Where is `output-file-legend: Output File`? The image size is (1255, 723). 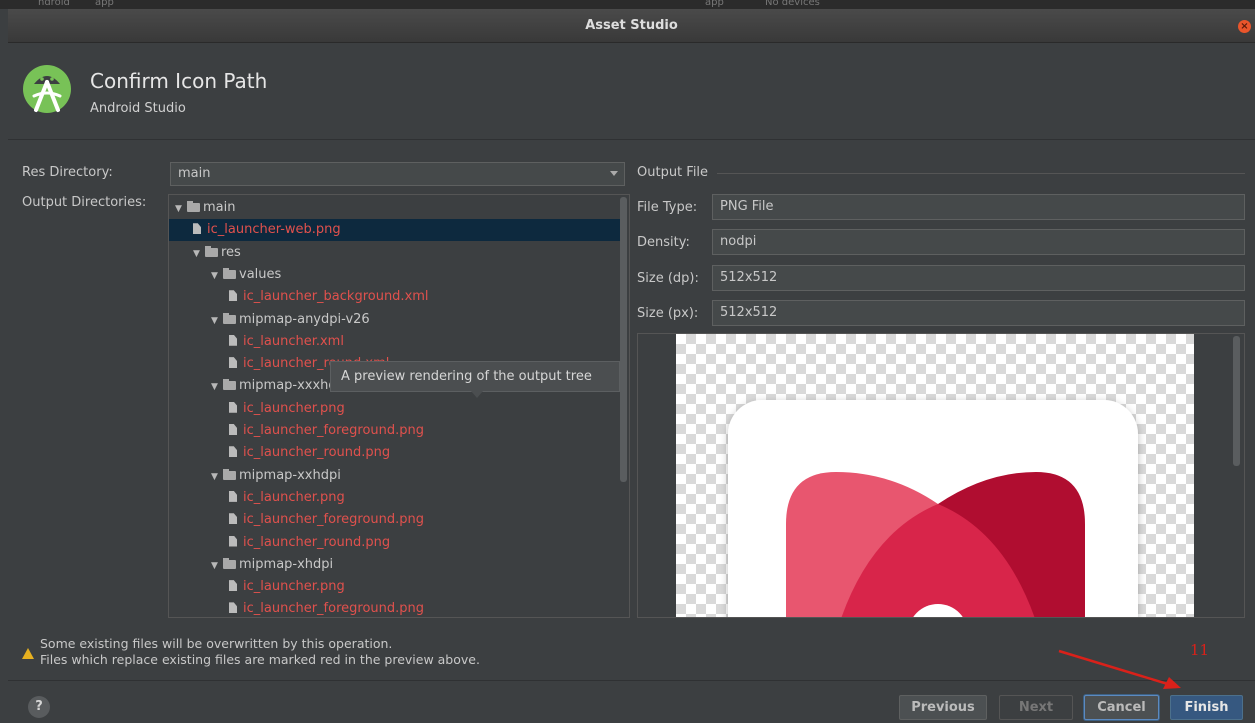
output-file-legend: Output File is located at coordinates (673, 172).